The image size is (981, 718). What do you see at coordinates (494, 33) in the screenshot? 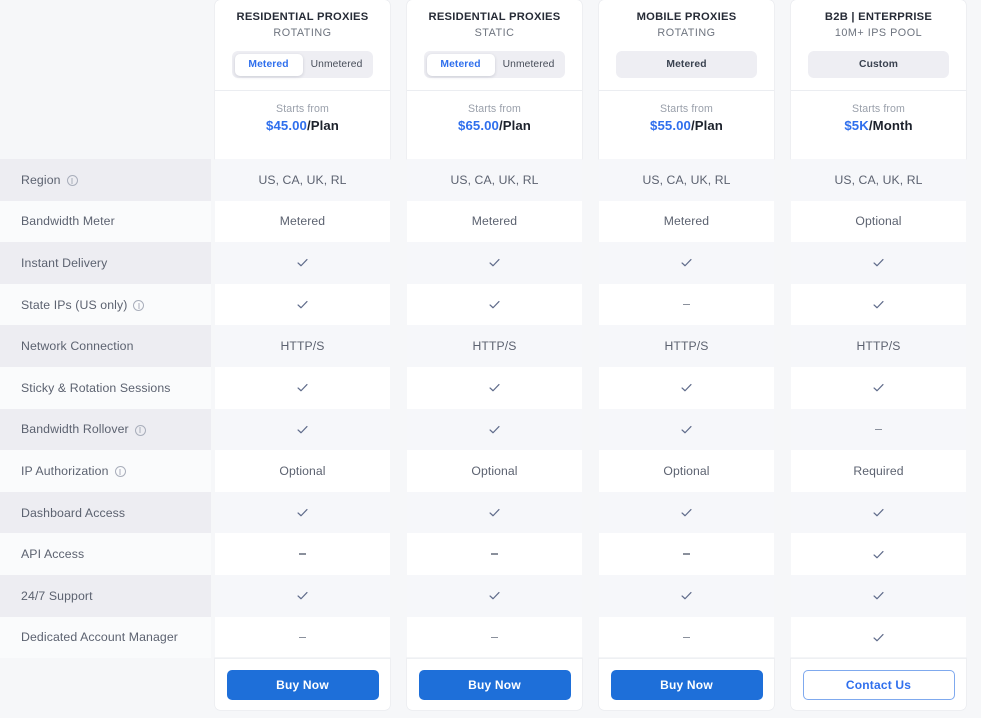
I see `plan-subtitle: STATIC` at bounding box center [494, 33].